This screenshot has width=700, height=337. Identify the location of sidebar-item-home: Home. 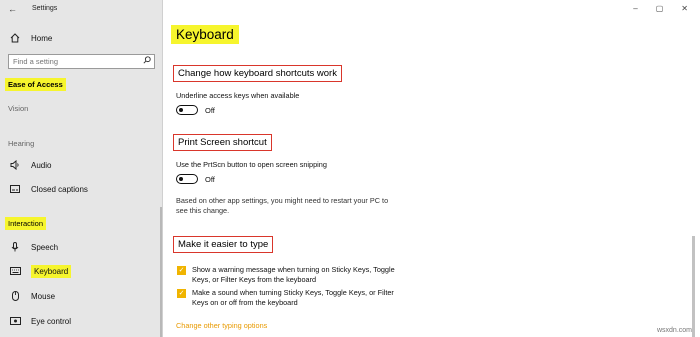
(81, 38).